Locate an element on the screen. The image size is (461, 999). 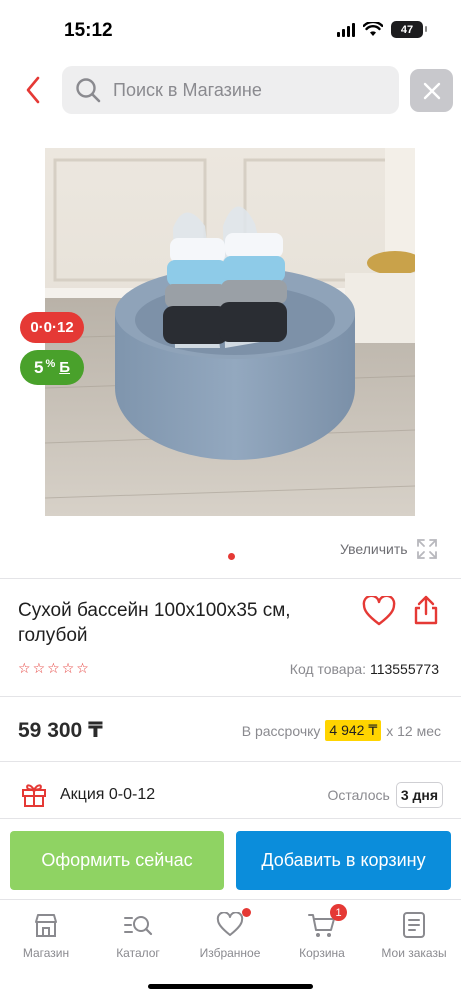
product-sku: Код товара: 113555773 is located at coordinates (364, 669).